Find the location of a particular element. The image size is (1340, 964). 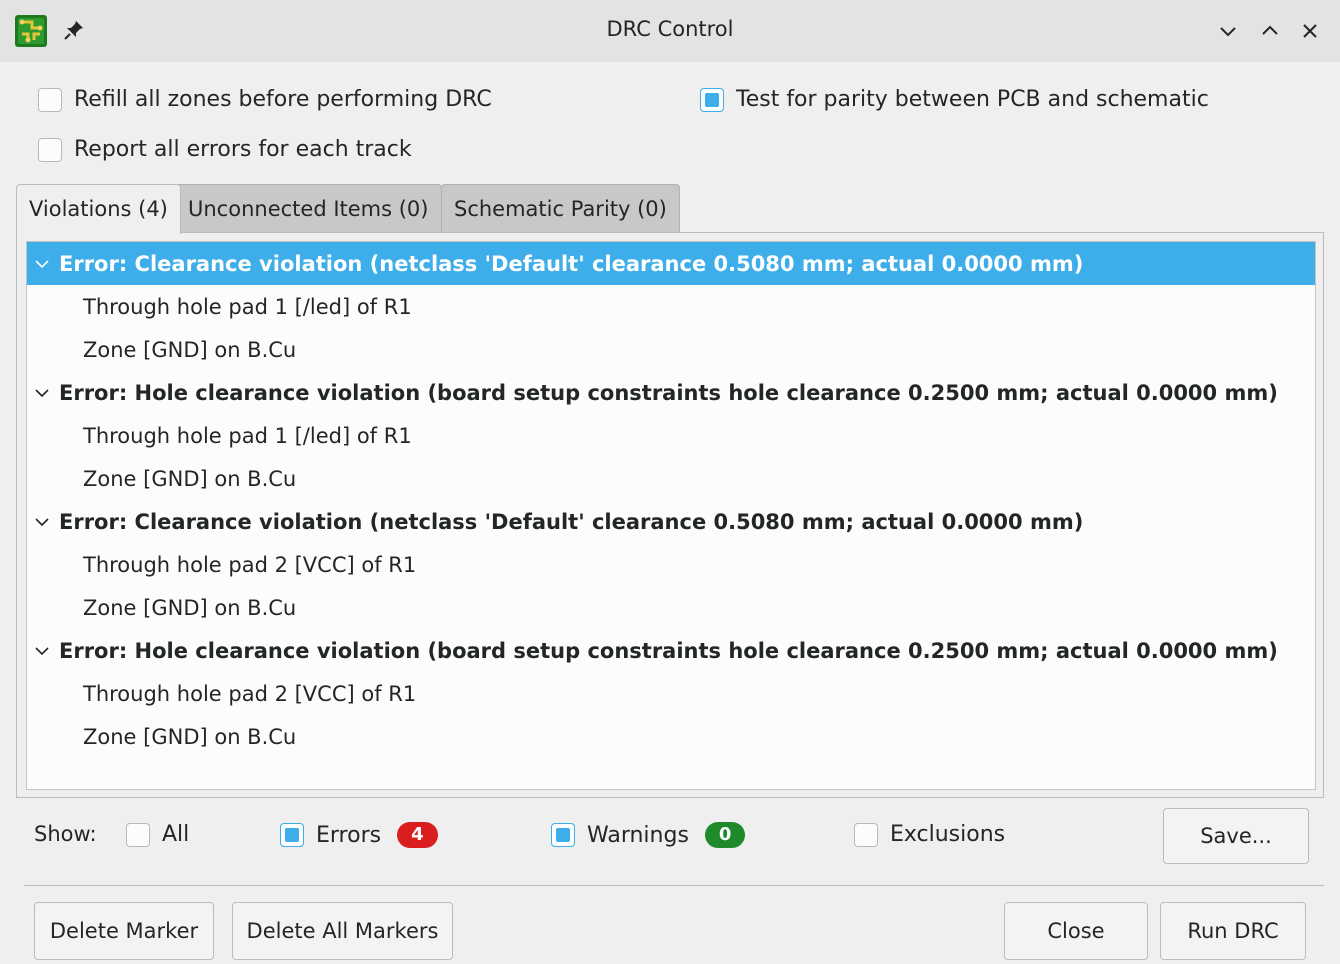

window-title: DRC Control is located at coordinates (670, 29).